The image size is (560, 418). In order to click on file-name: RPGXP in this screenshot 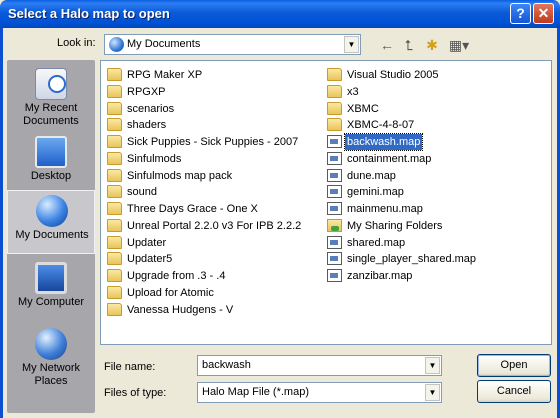, I will do `click(146, 92)`.